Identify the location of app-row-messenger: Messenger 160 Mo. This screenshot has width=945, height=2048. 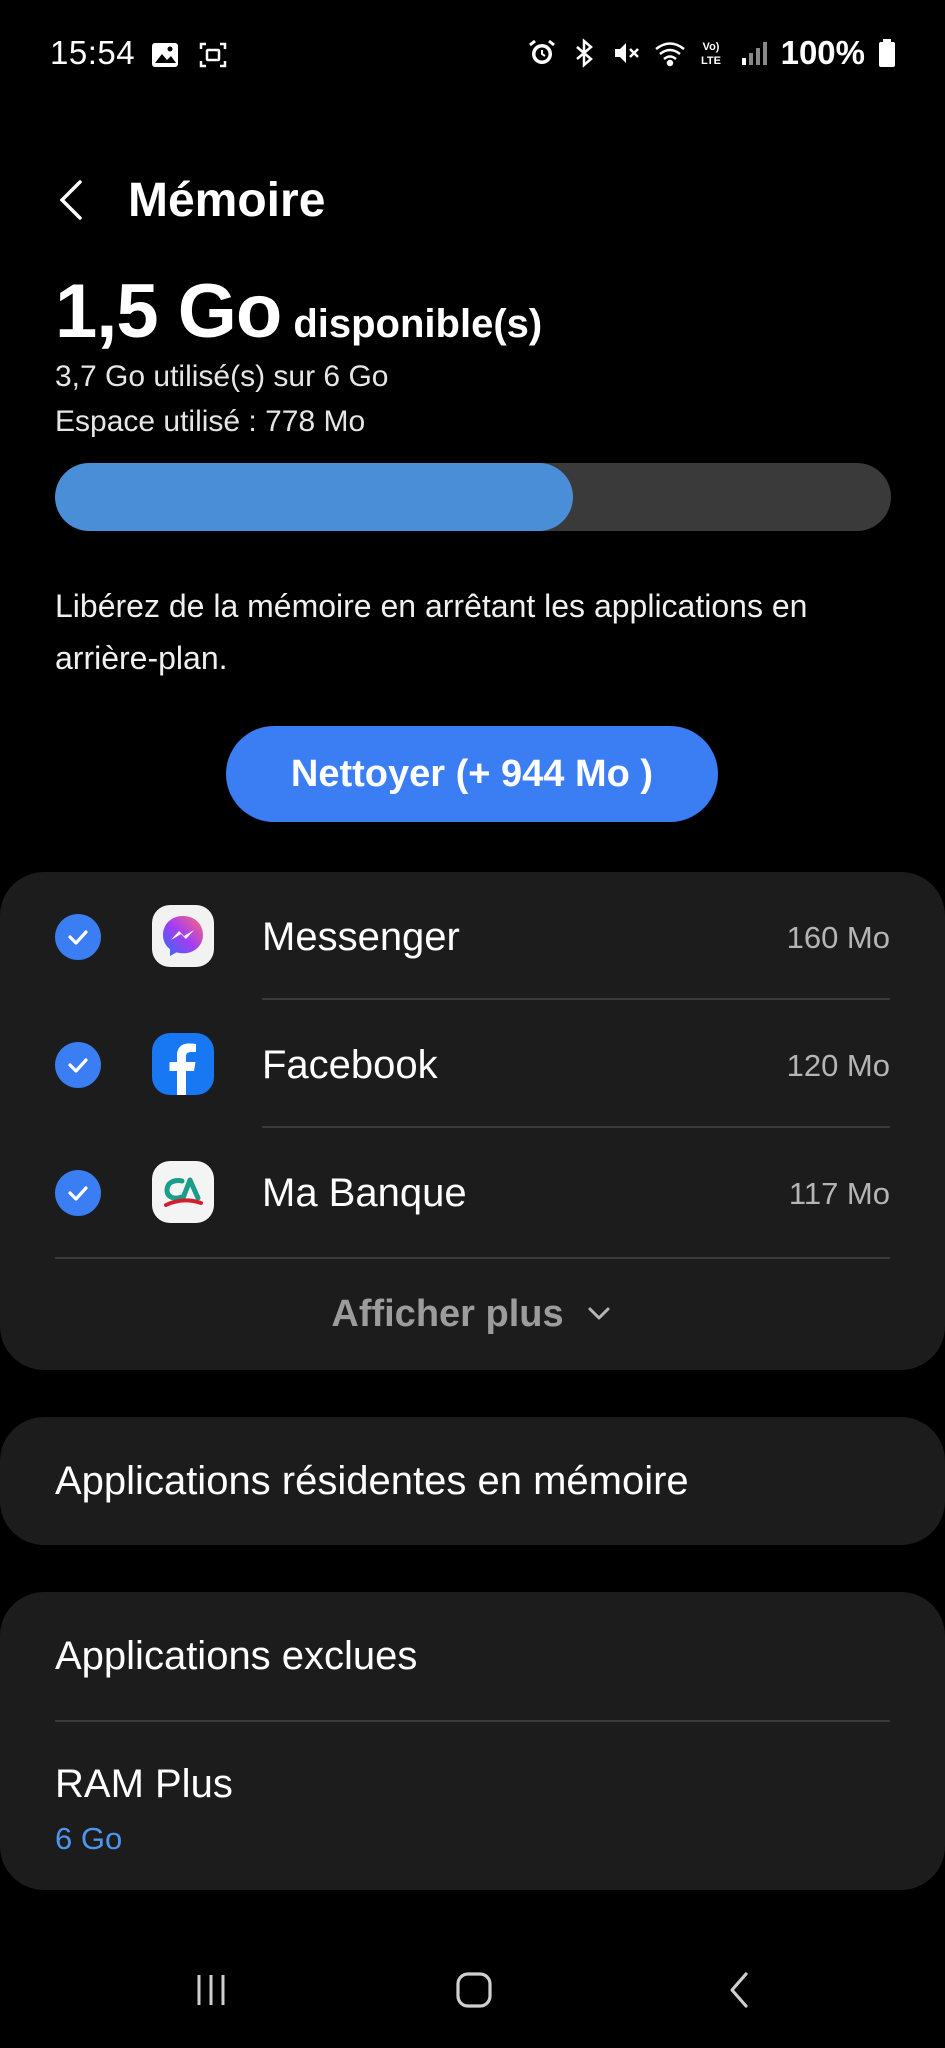
(472, 936).